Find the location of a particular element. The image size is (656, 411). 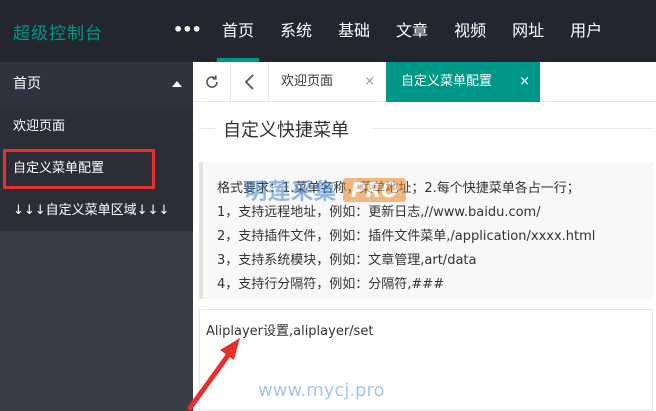

sidebar-item-welcome: 欢迎页面 is located at coordinates (96, 127).